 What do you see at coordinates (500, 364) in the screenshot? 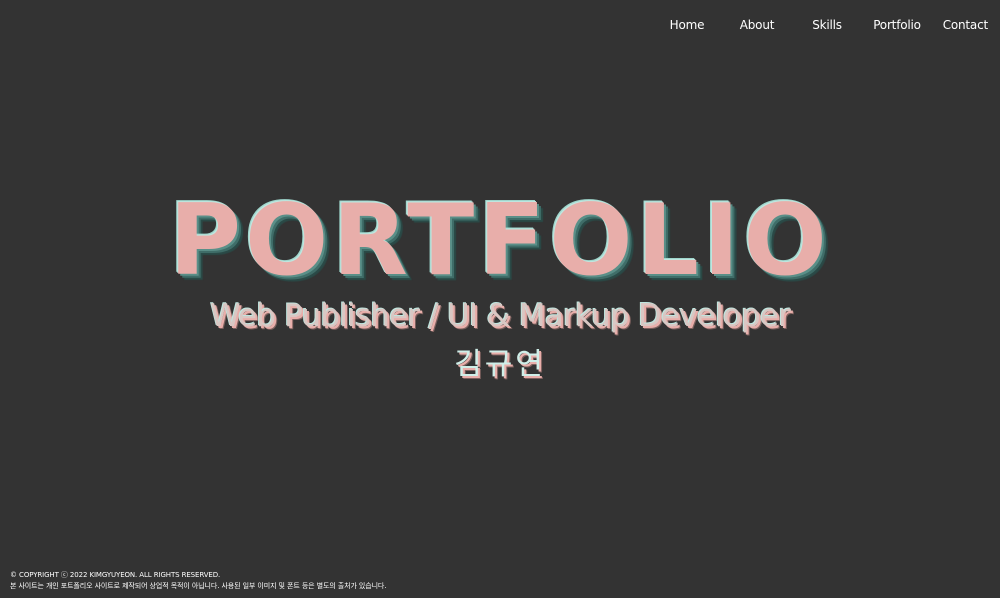
I see `hero-name: 김규연` at bounding box center [500, 364].